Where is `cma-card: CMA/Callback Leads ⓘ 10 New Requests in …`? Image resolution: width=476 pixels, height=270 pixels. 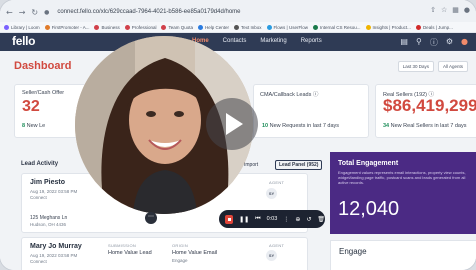
cma-card: CMA/Callback Leads ⓘ 10 New Requests in … is located at coordinates (311, 111).